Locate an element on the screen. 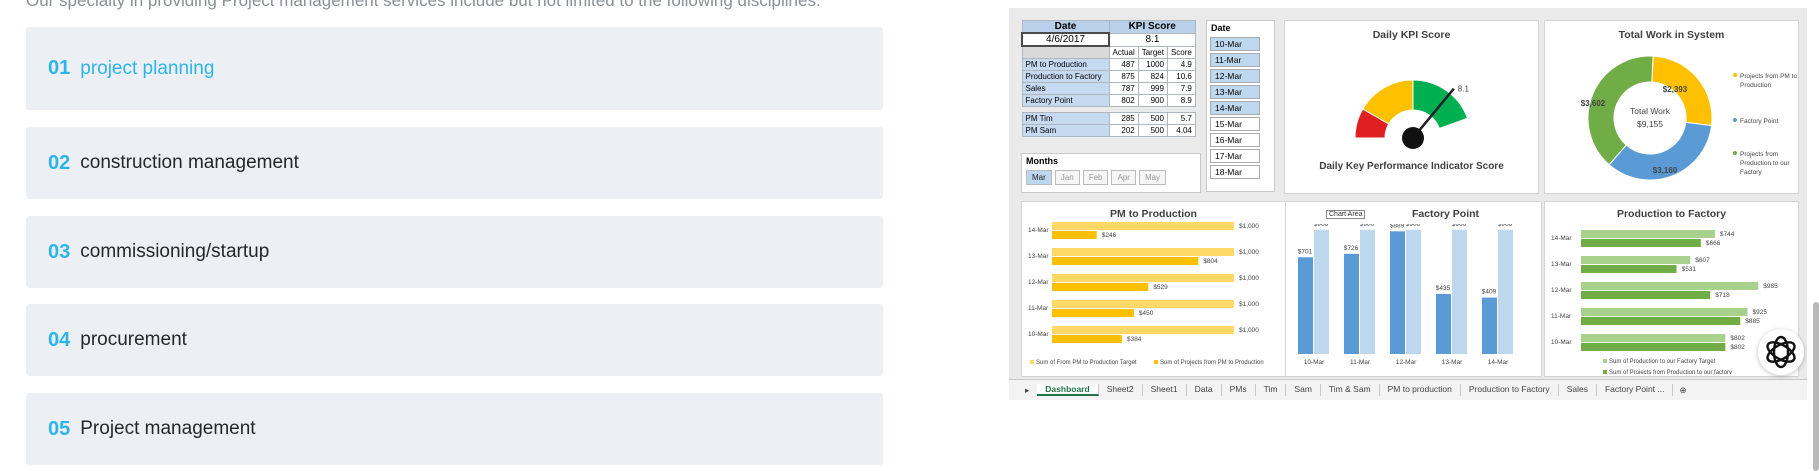 The height and width of the screenshot is (471, 1819). kpi-cell-name: PM to Production is located at coordinates (1065, 64).